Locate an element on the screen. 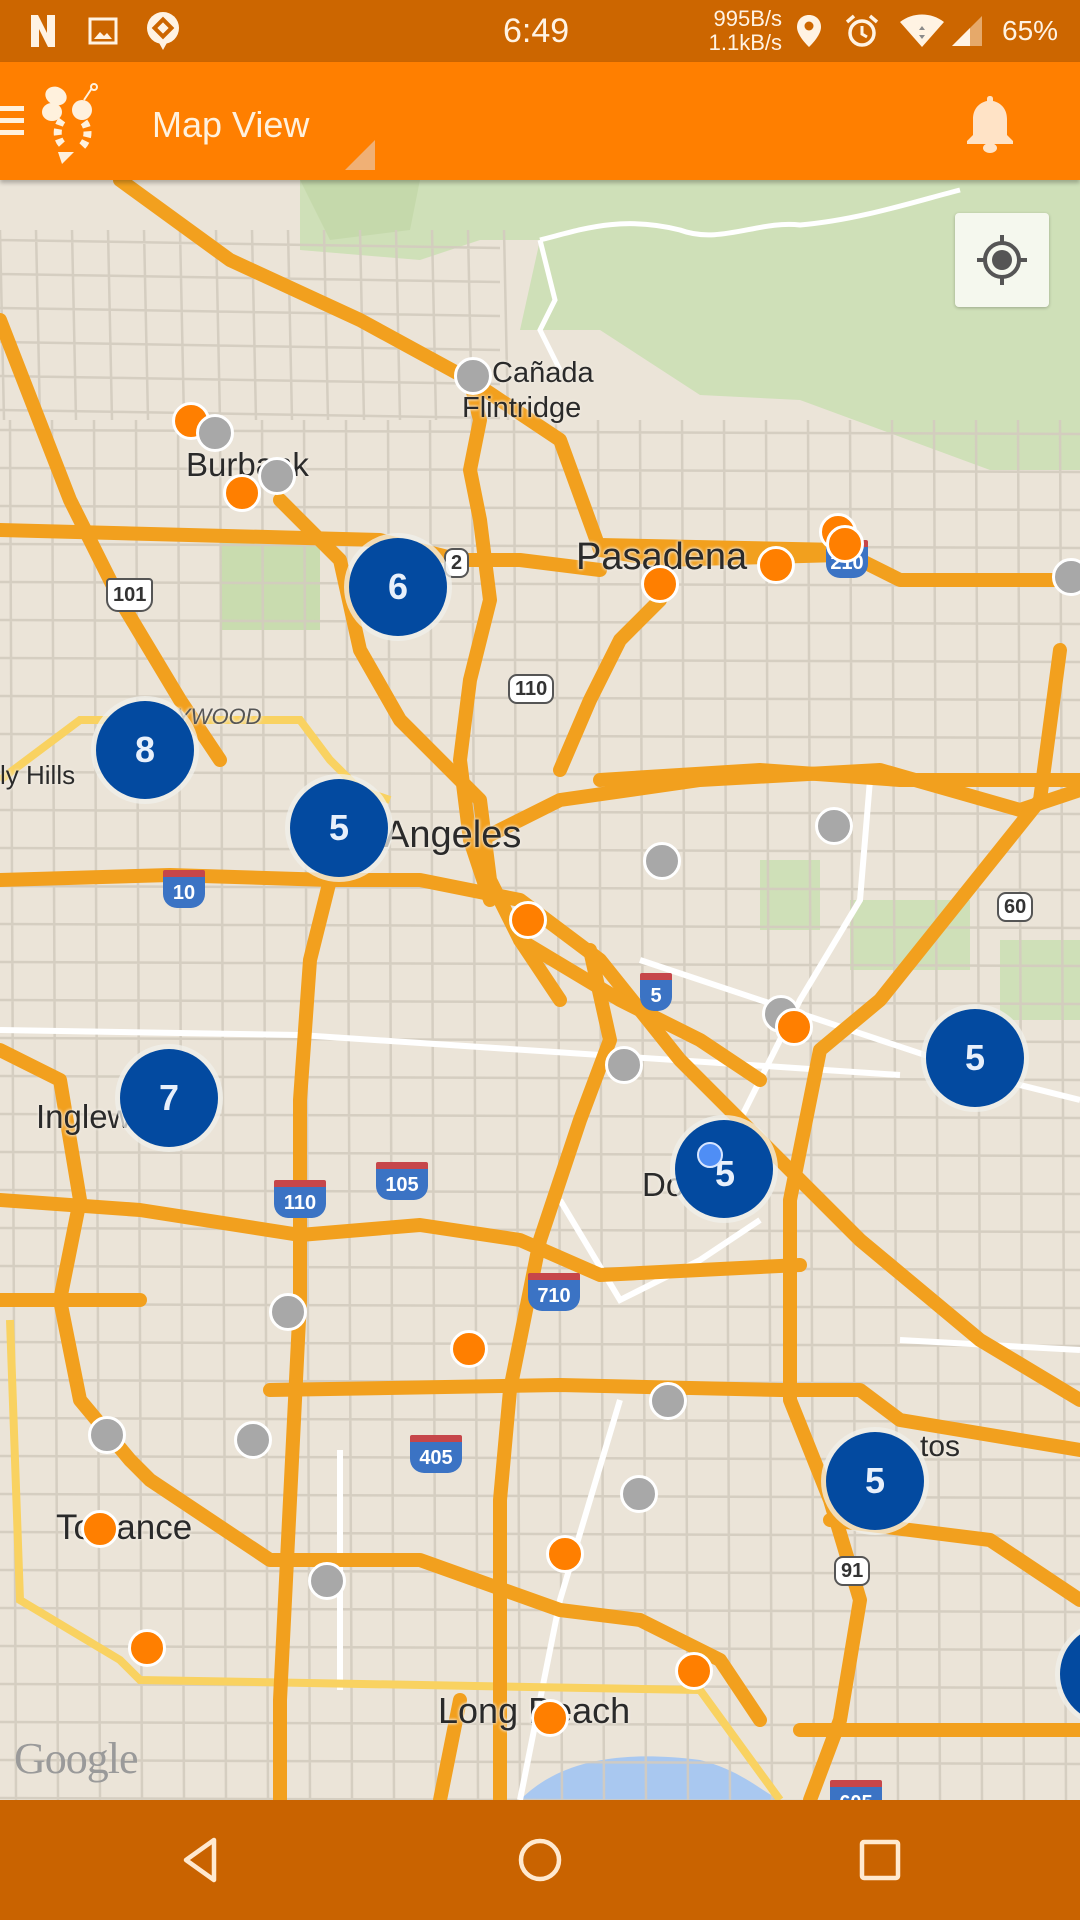 This screenshot has width=1080, height=1920. highway-shield-10: 10 is located at coordinates (184, 889).